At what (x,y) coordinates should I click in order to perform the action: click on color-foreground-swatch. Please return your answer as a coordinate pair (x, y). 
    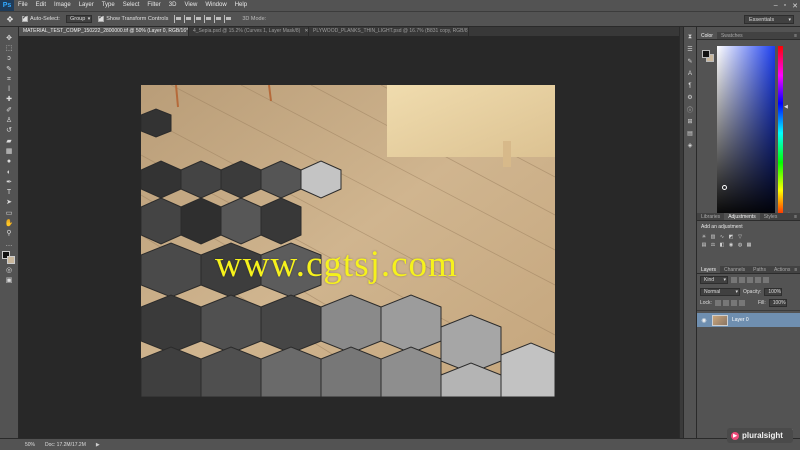
    Looking at the image, I should click on (706, 54).